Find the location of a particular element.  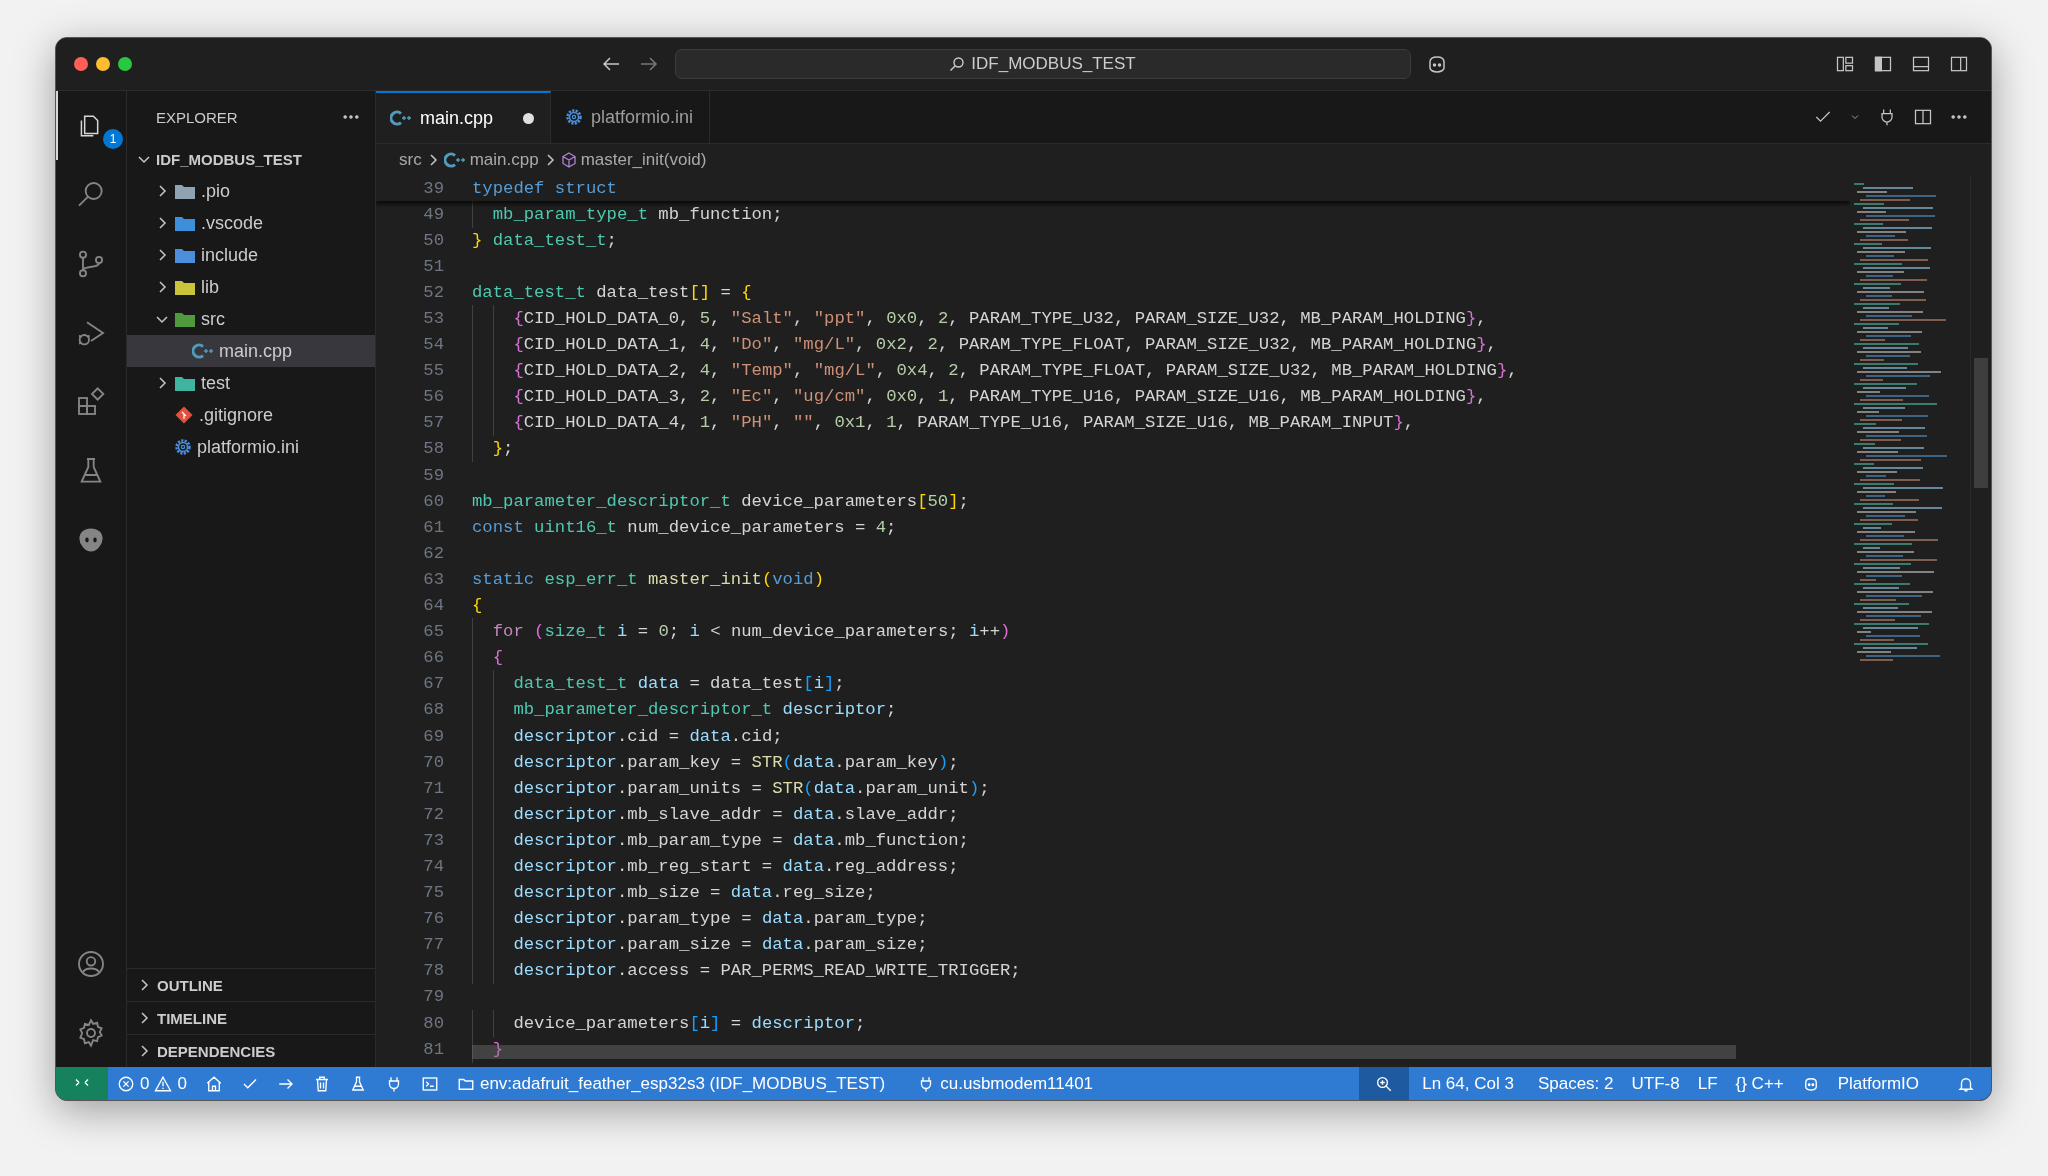

code-line: descriptor.mb_reg_start = data.reg_address; is located at coordinates (715, 866).